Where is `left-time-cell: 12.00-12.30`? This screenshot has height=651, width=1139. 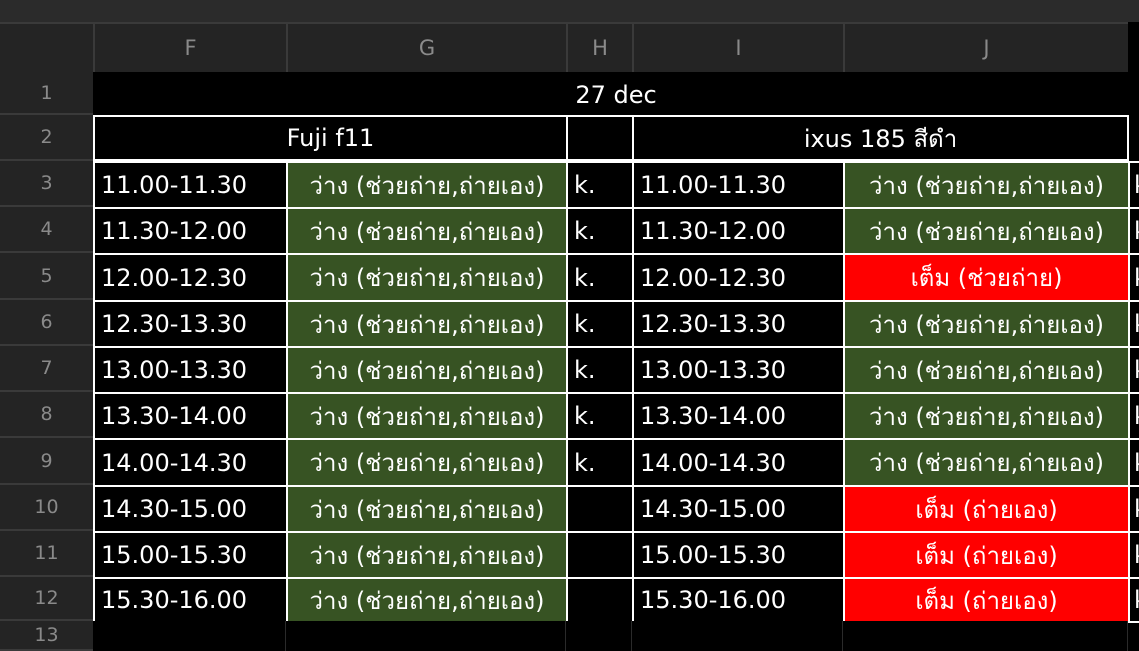
left-time-cell: 12.00-12.30 is located at coordinates (190, 277).